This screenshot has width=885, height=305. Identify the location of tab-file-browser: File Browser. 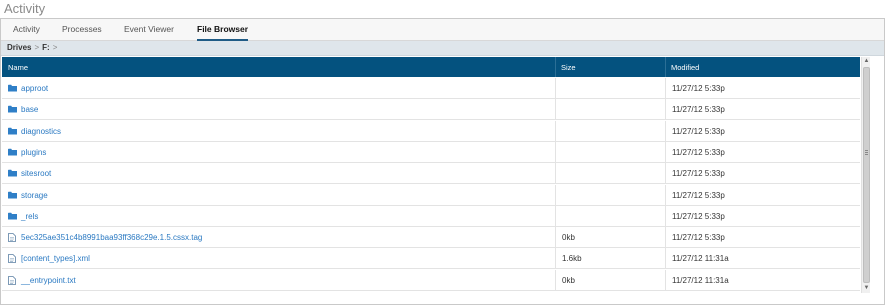
(223, 32).